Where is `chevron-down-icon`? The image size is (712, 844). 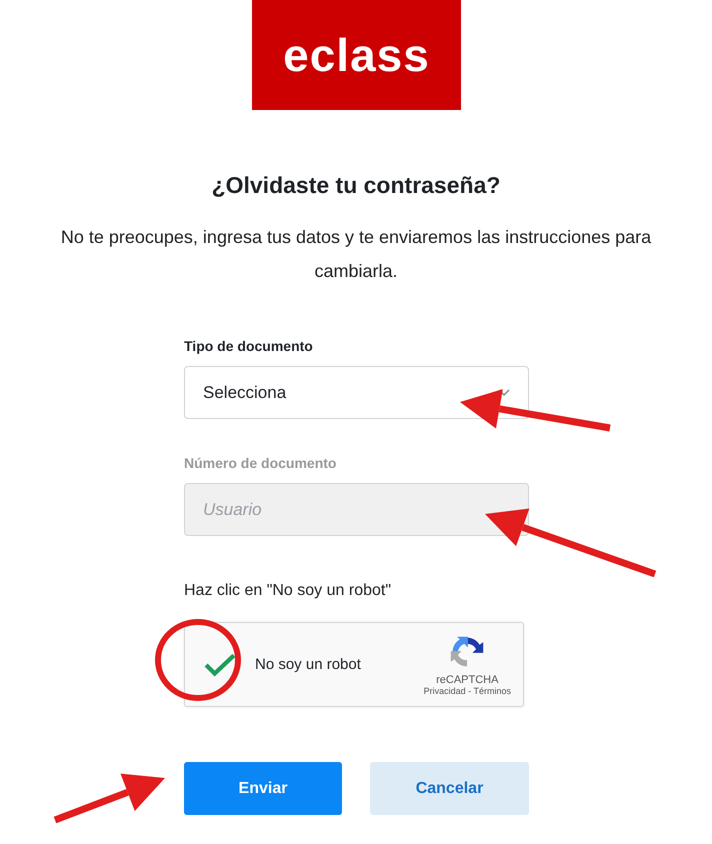
chevron-down-icon is located at coordinates (504, 392).